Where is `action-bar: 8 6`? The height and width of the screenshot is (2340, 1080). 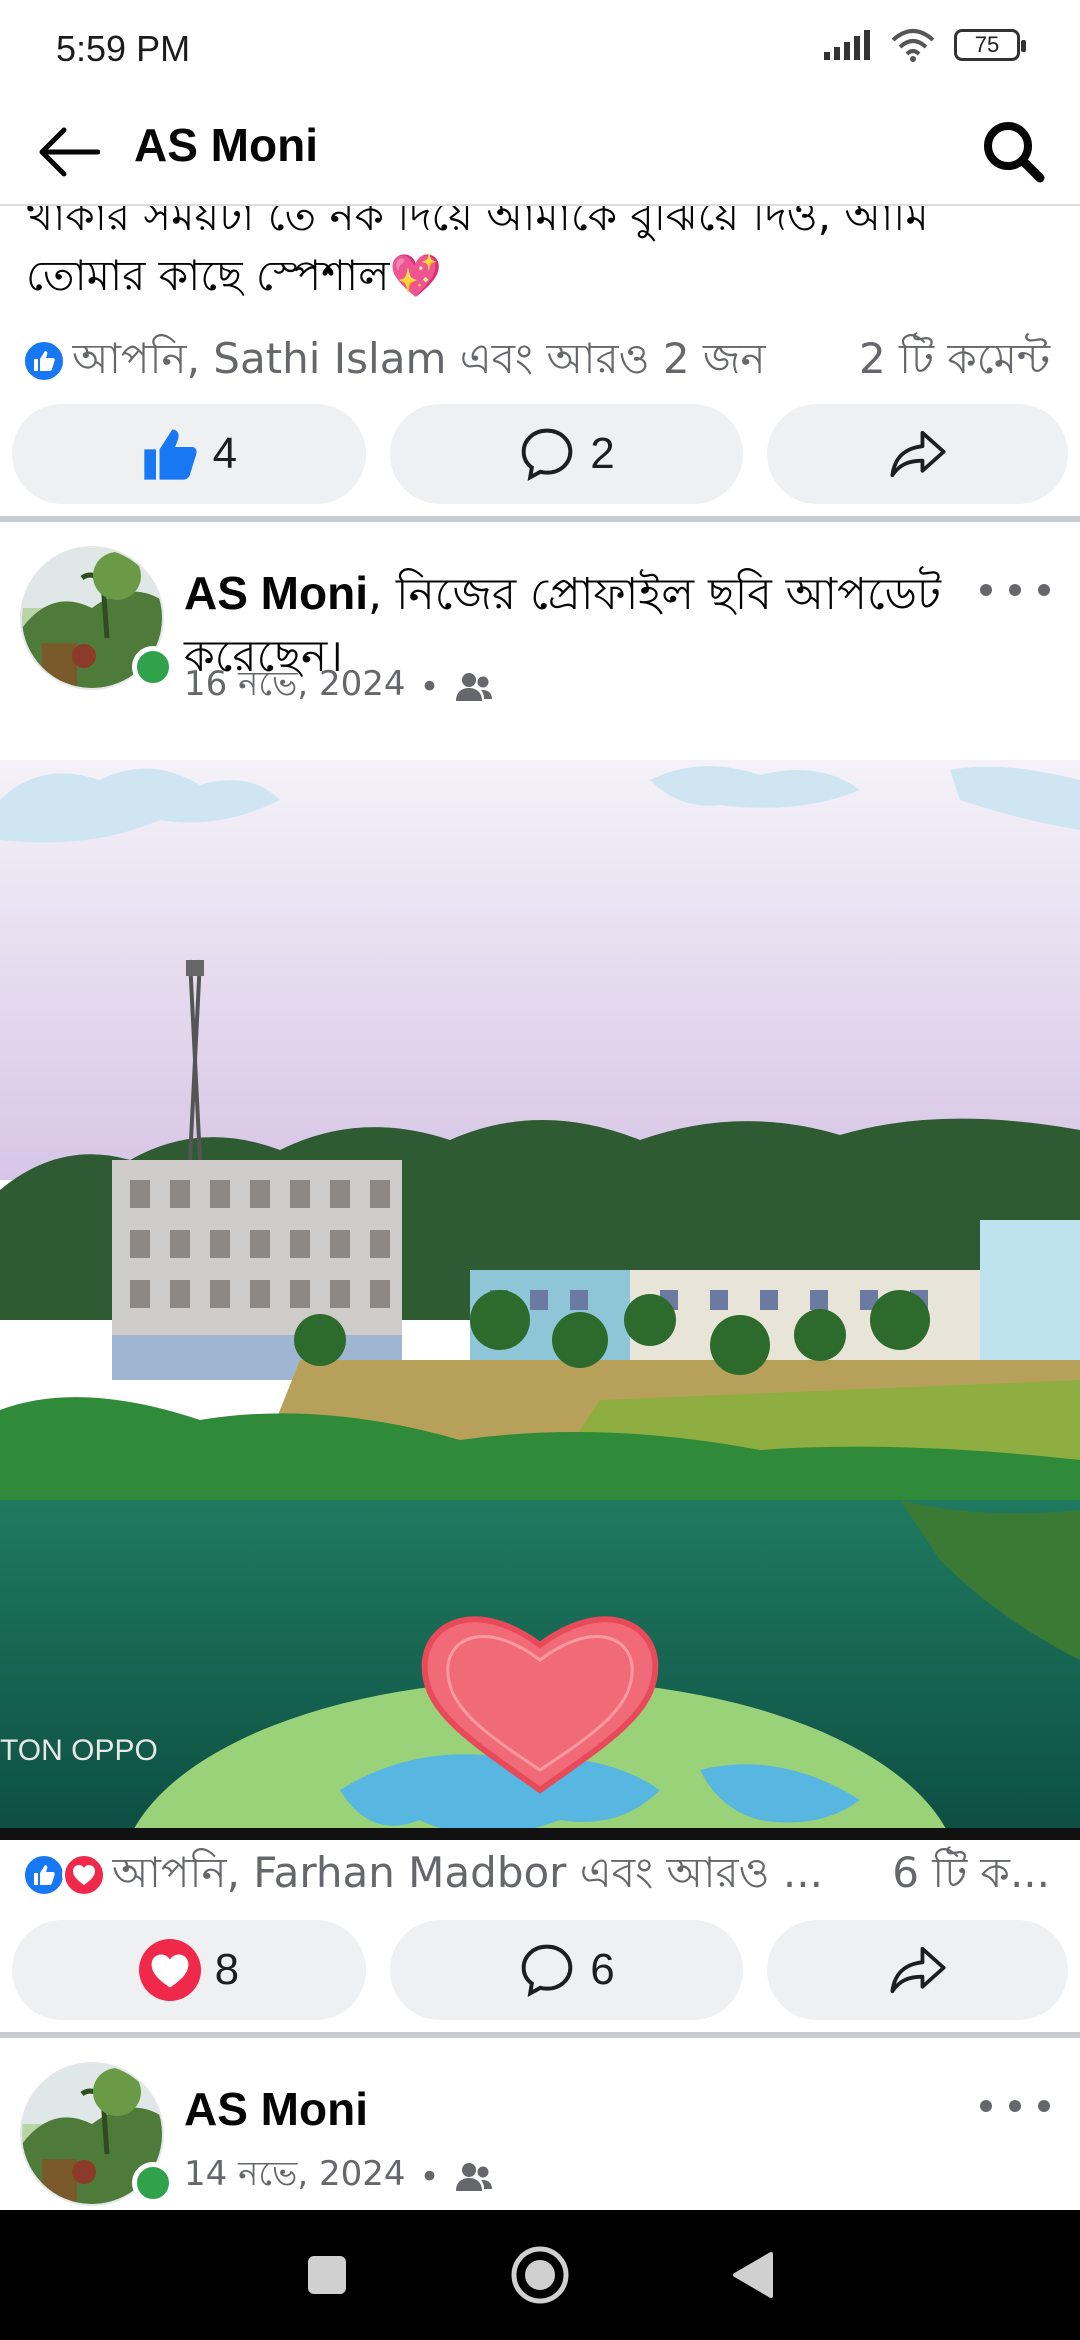 action-bar: 8 6 is located at coordinates (540, 1970).